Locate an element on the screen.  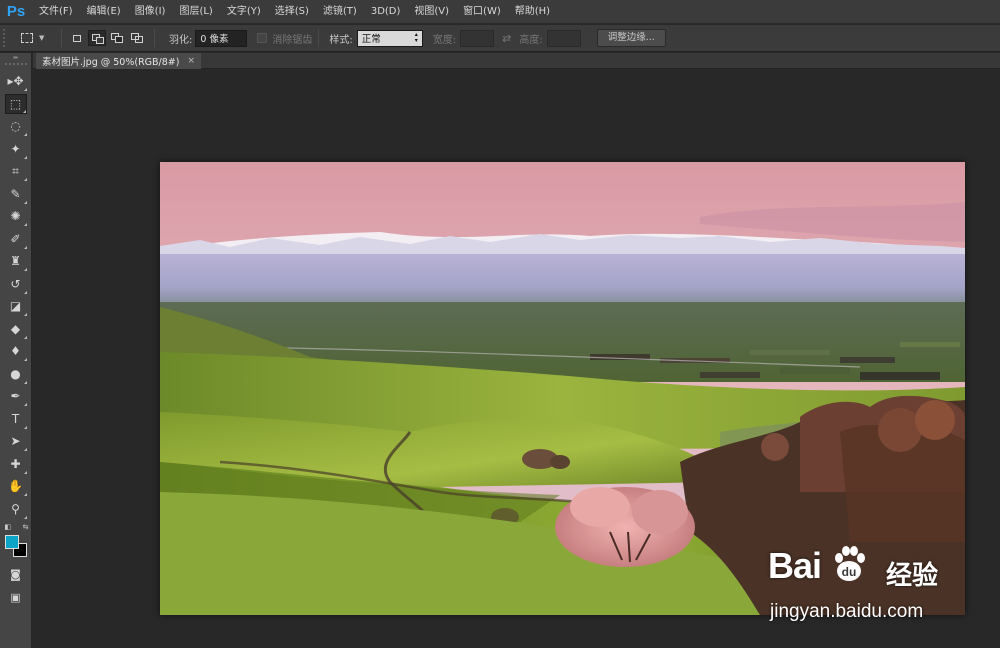
zoom-tool: ⚲ is located at coordinates (16, 509).